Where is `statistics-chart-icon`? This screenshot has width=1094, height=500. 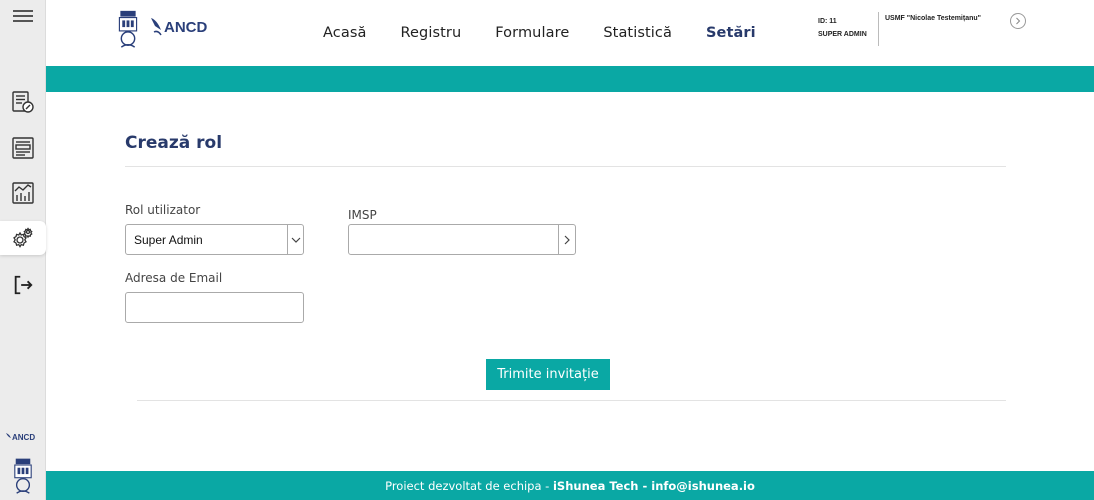 statistics-chart-icon is located at coordinates (23, 193).